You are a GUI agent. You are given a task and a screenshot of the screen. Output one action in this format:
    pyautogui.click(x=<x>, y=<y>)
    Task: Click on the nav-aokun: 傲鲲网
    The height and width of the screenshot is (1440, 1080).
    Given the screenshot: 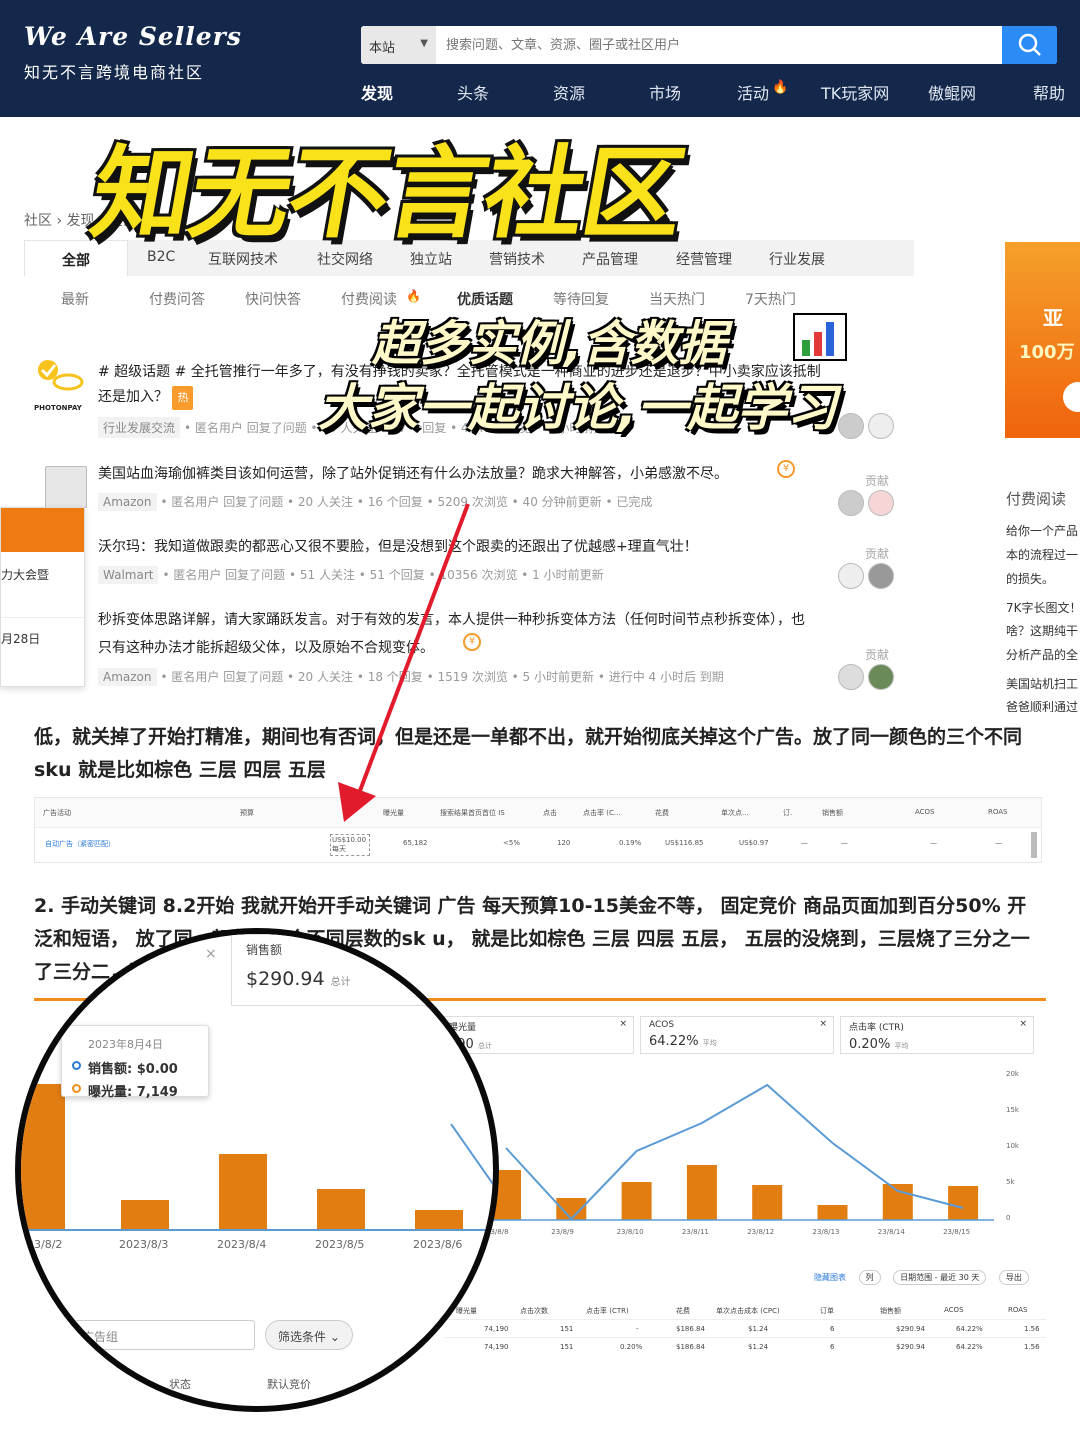 What is the action you would take?
    pyautogui.click(x=952, y=92)
    